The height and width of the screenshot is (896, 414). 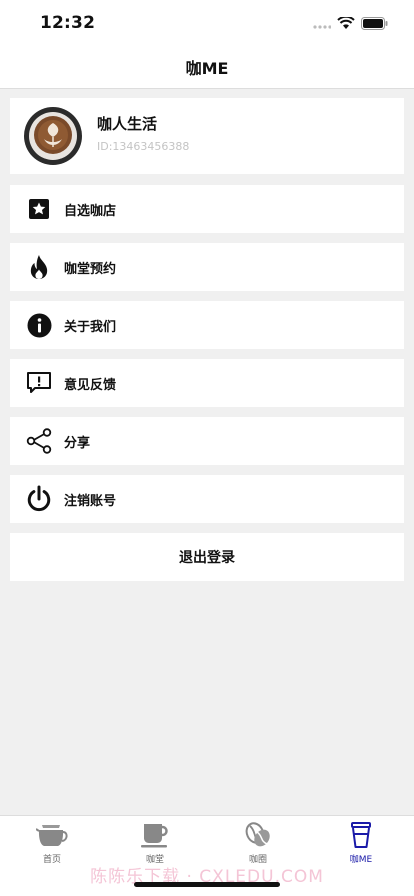 What do you see at coordinates (374, 24) in the screenshot?
I see `battery-icon` at bounding box center [374, 24].